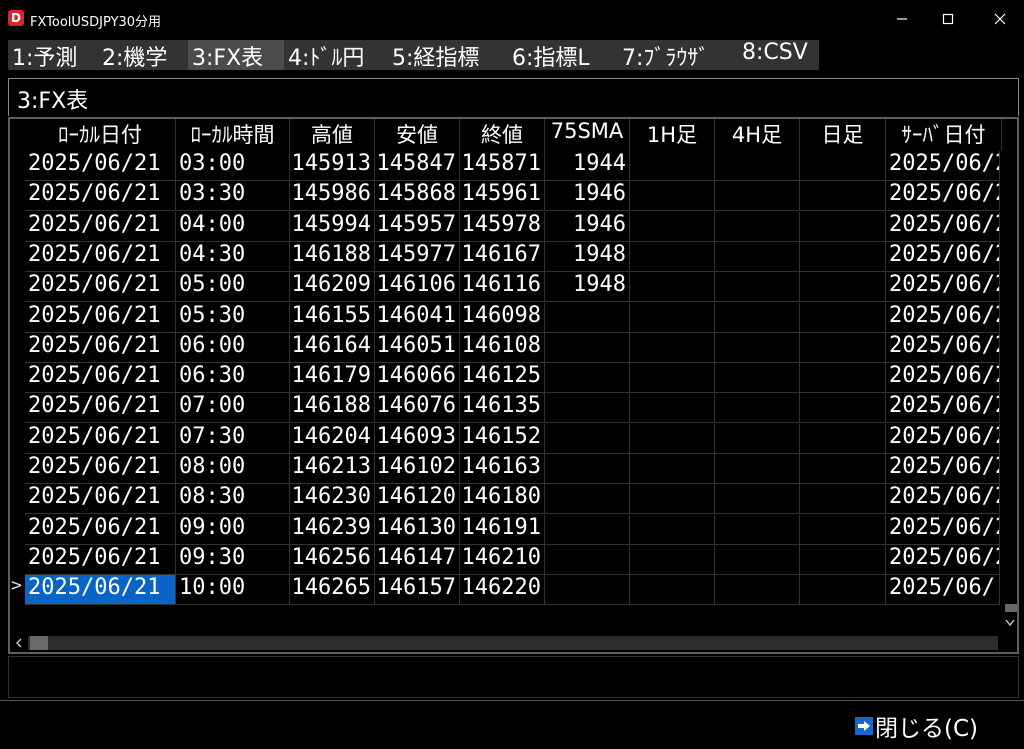 The width and height of the screenshot is (1024, 749). What do you see at coordinates (1011, 608) in the screenshot?
I see `vertical-scroll-thumb` at bounding box center [1011, 608].